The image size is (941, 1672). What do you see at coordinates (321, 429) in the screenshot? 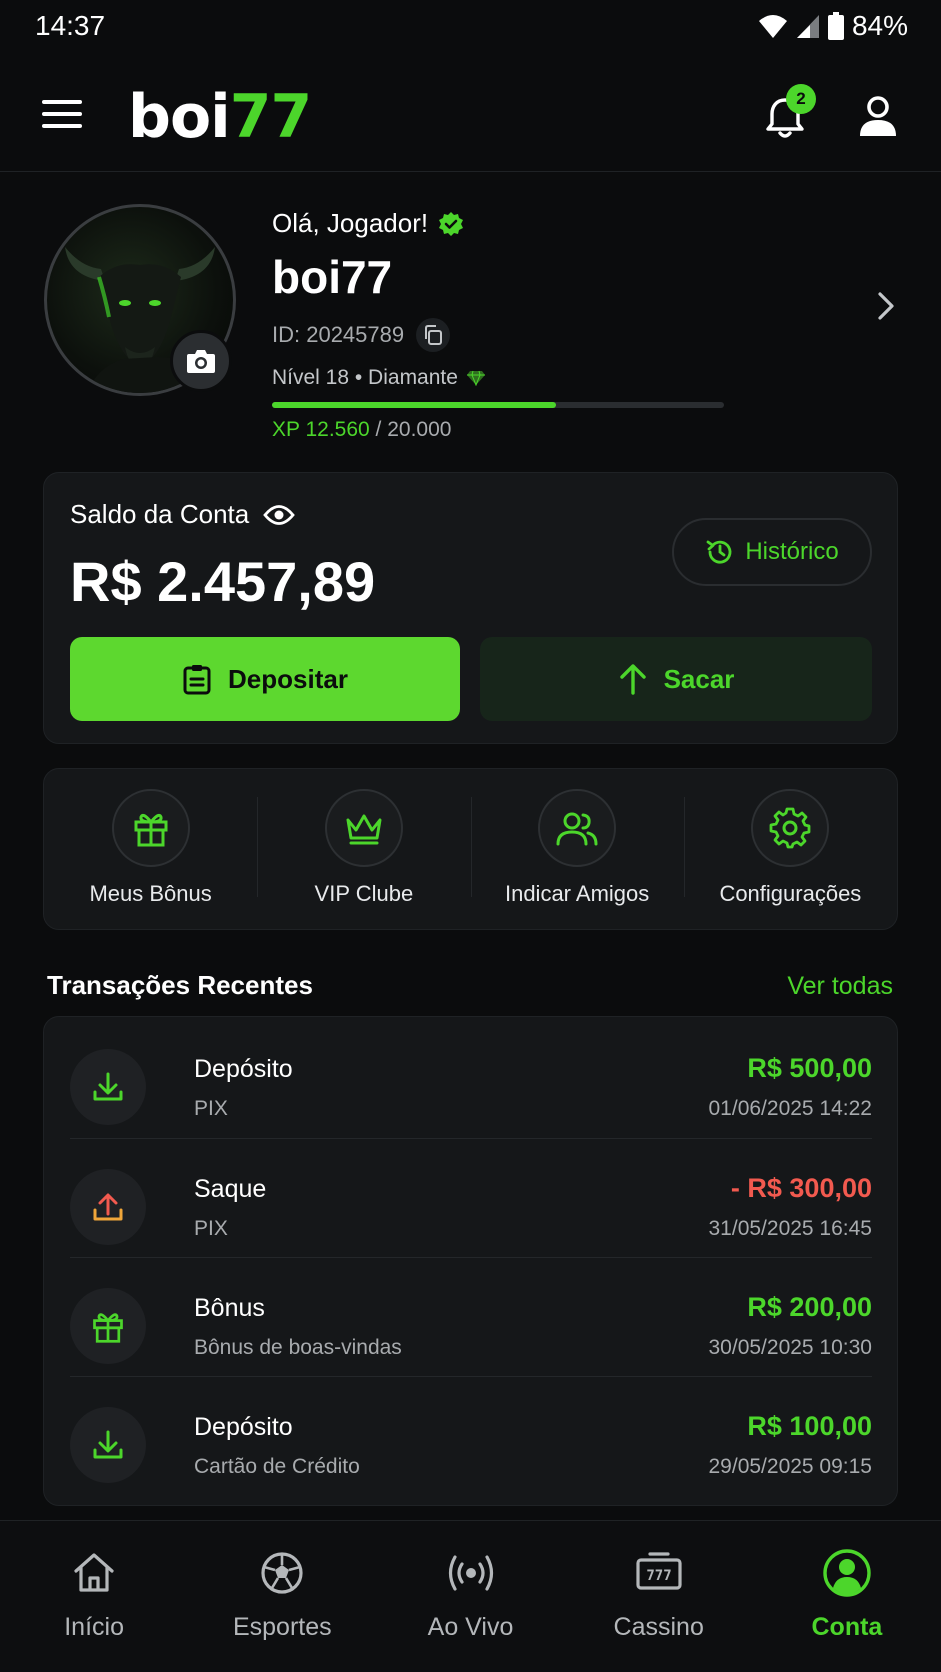
I see `xp-current: XP 12.560` at bounding box center [321, 429].